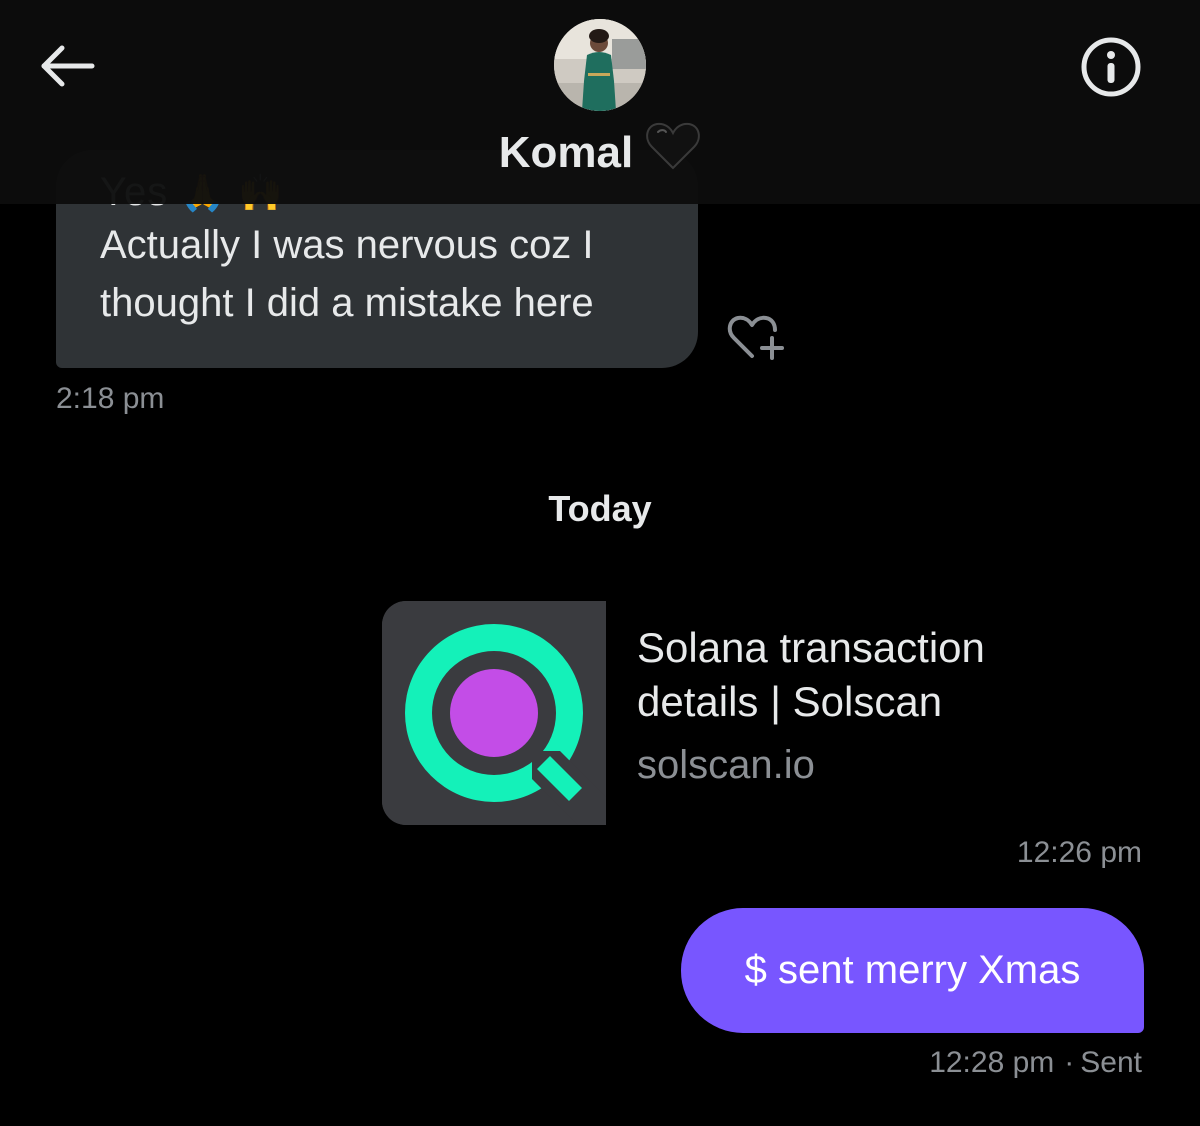 This screenshot has width=1200, height=1126. Describe the element at coordinates (1111, 67) in the screenshot. I see `info-icon` at that location.